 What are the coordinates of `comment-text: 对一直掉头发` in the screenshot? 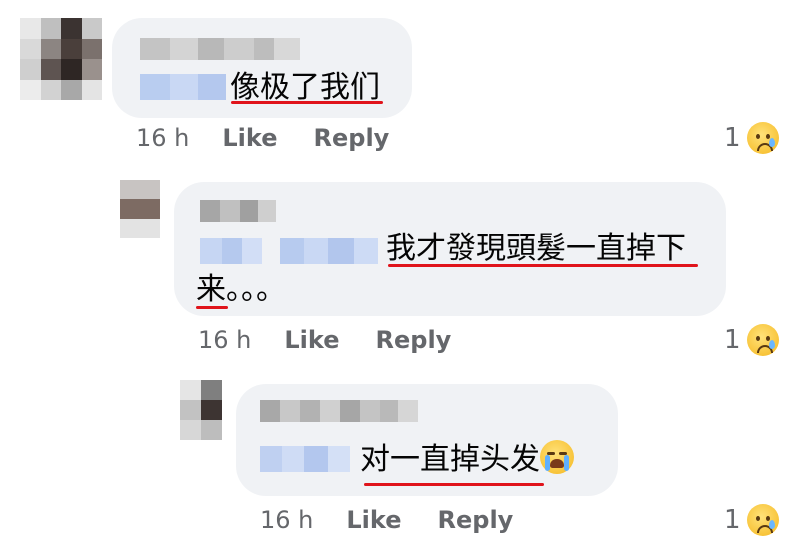 It's located at (467, 460).